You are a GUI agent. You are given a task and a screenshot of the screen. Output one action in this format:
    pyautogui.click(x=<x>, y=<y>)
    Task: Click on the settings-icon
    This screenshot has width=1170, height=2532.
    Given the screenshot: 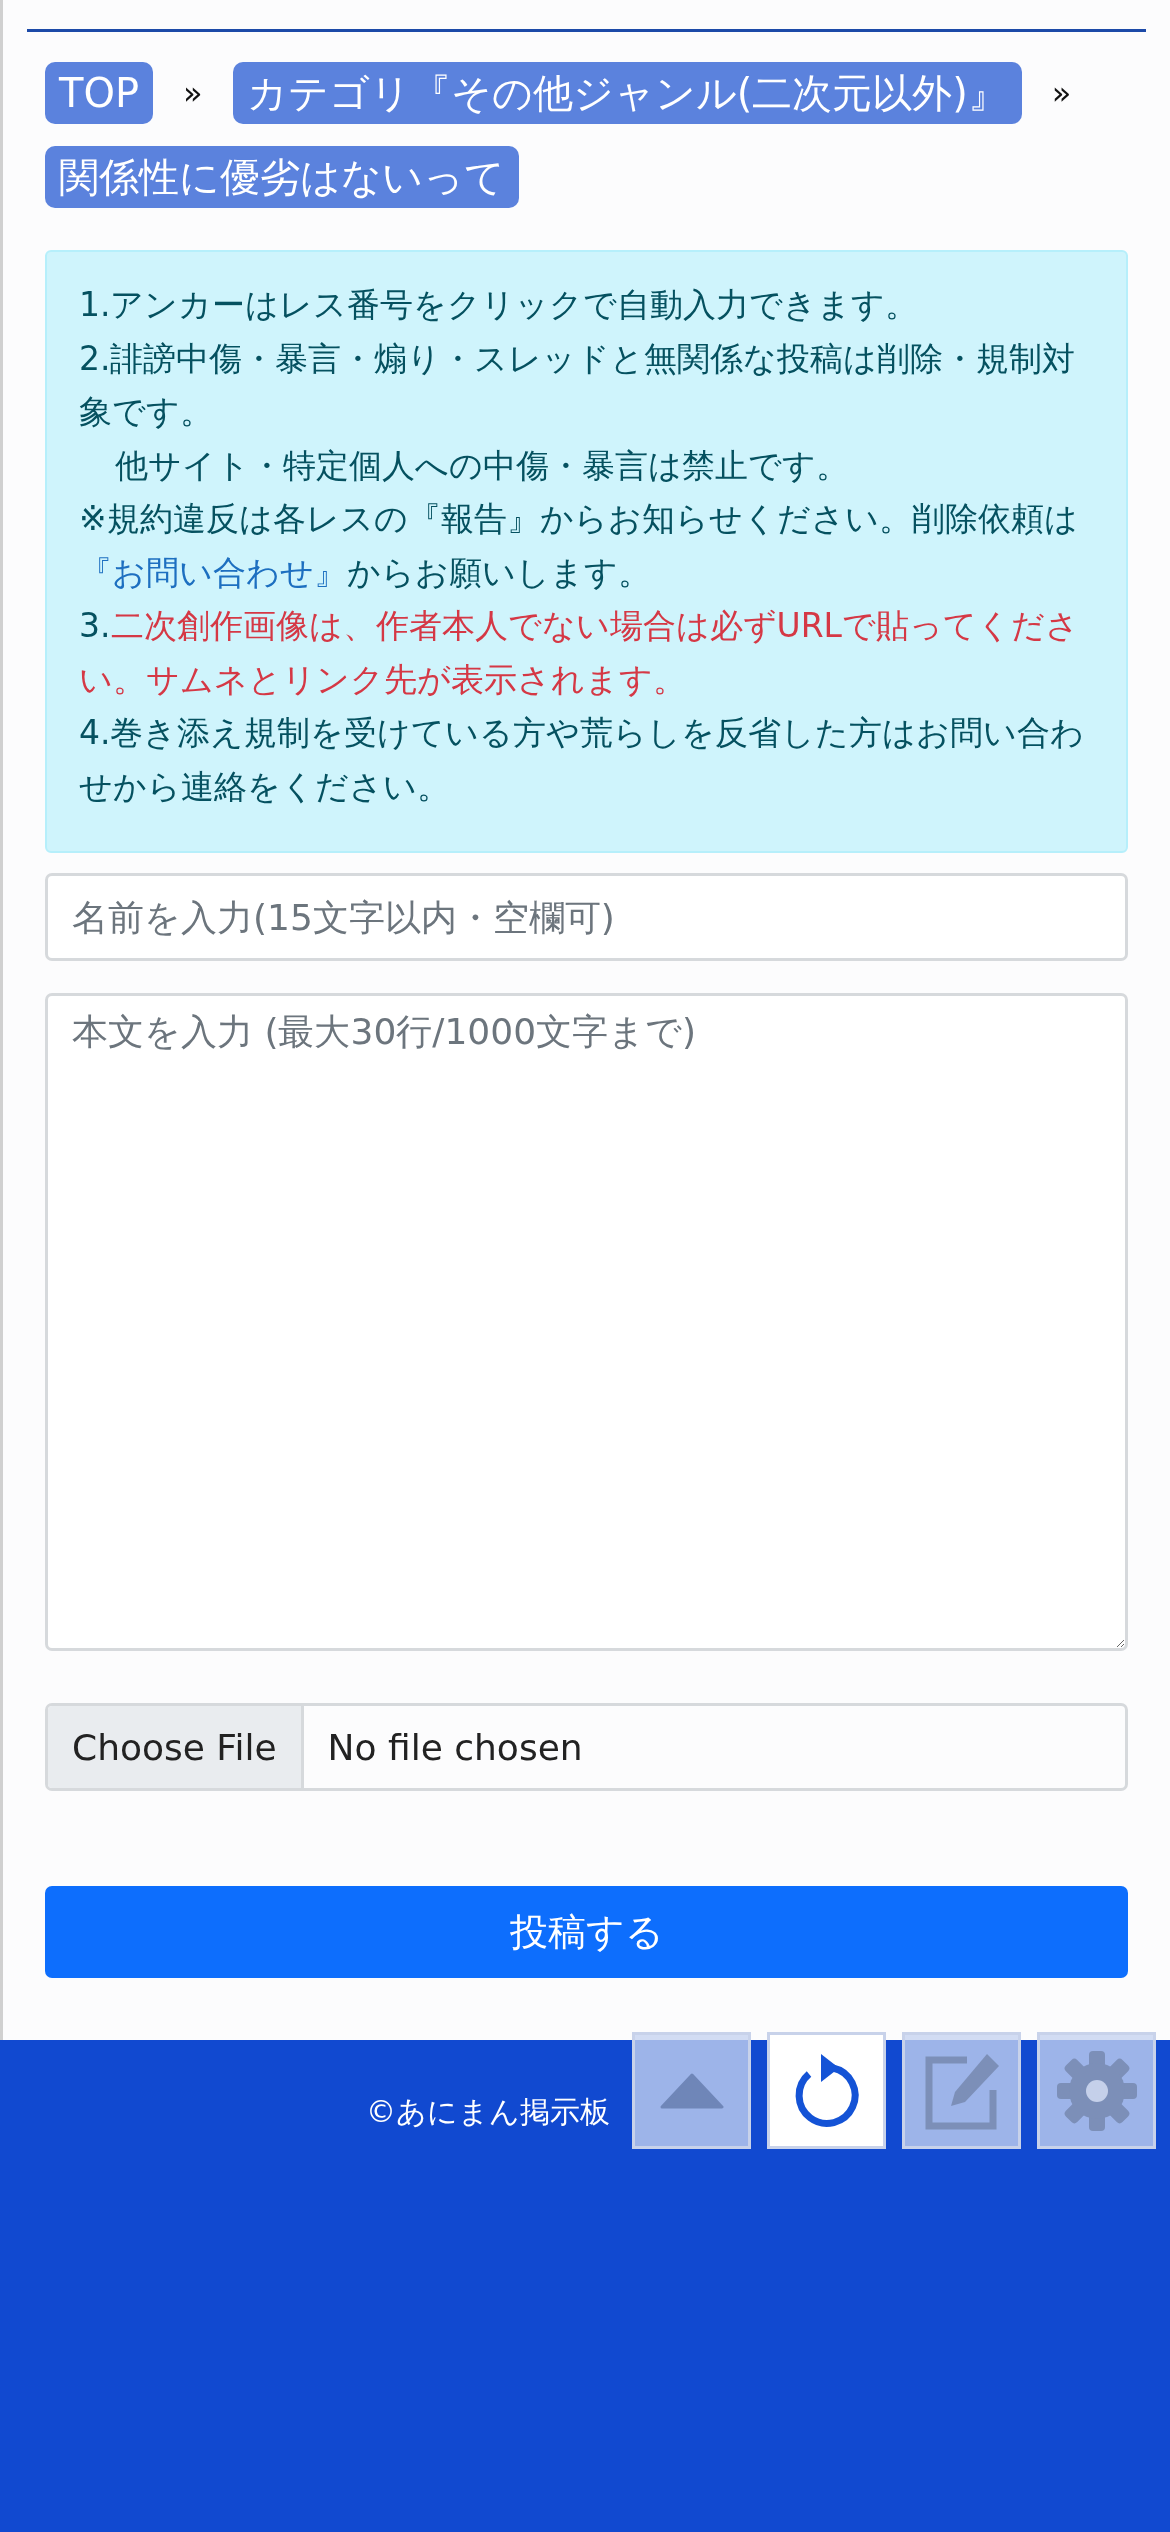 What is the action you would take?
    pyautogui.click(x=1096, y=2090)
    